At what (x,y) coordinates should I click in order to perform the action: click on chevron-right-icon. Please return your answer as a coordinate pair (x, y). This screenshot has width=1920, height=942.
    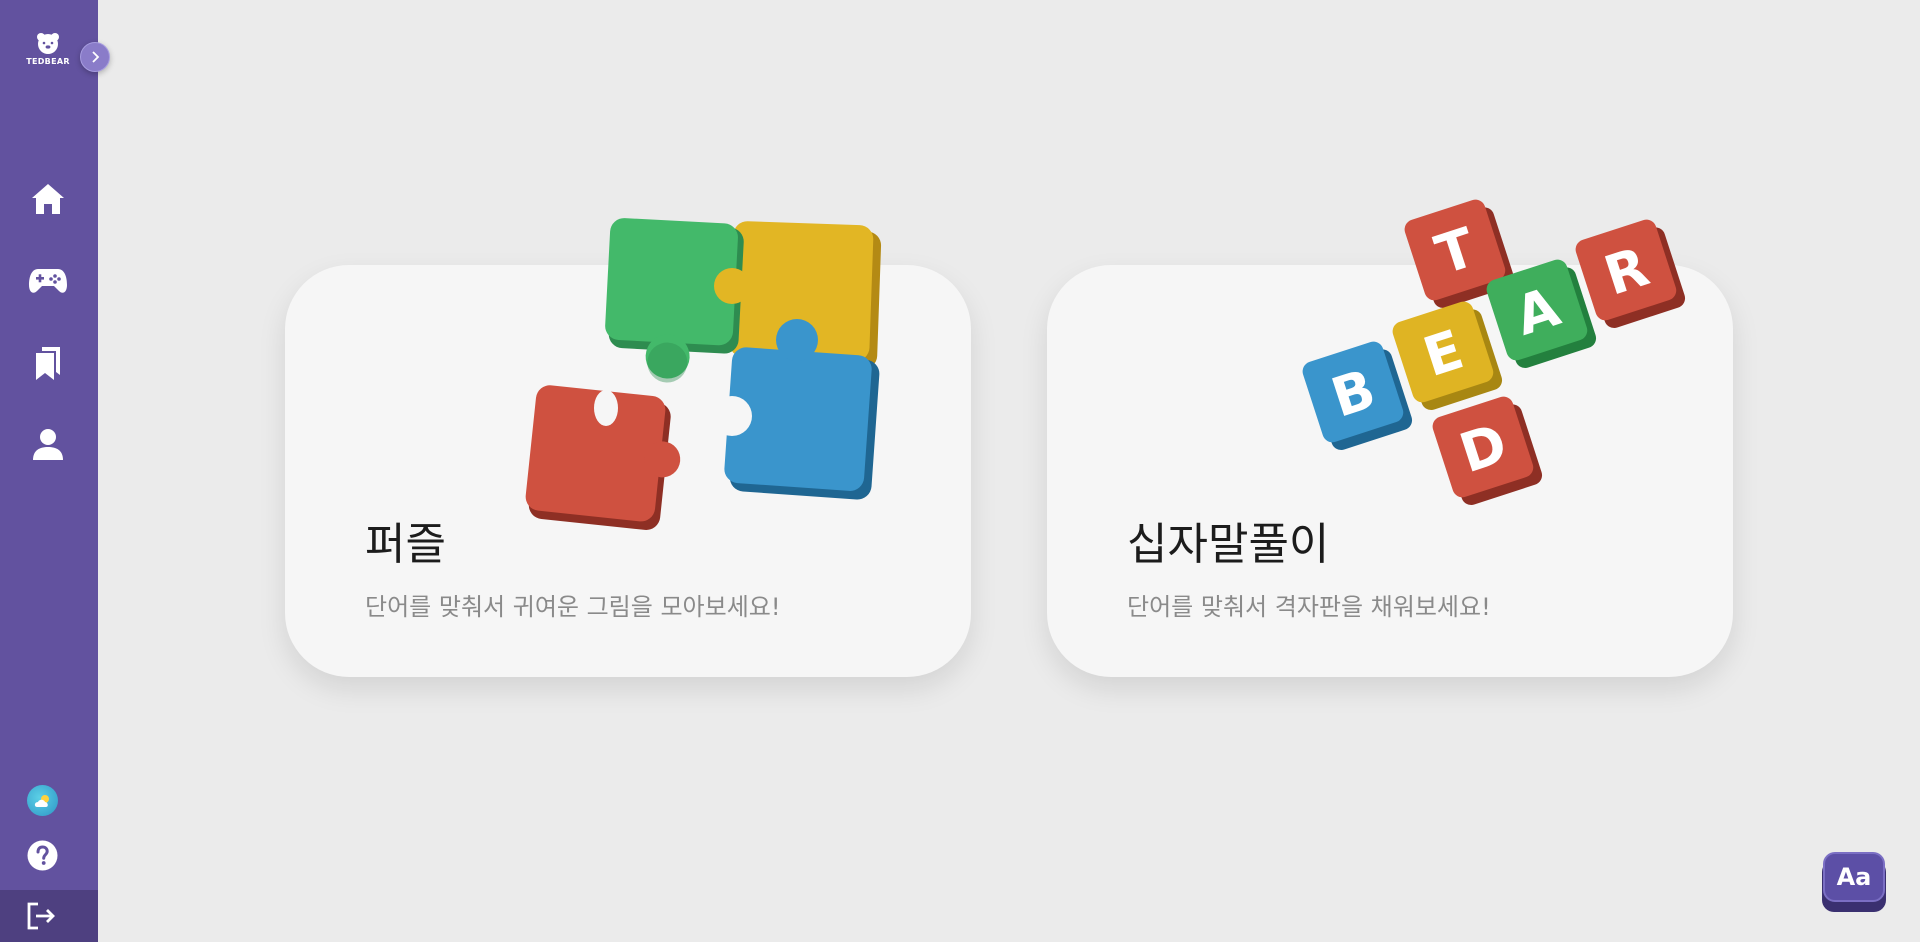
    Looking at the image, I should click on (96, 57).